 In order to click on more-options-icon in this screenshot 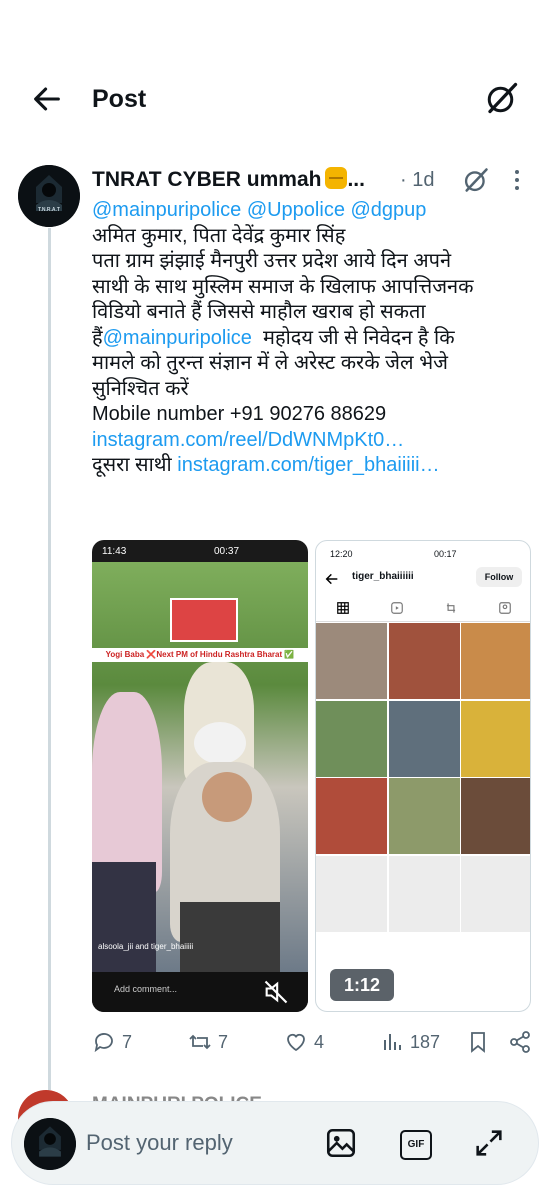, I will do `click(517, 180)`.